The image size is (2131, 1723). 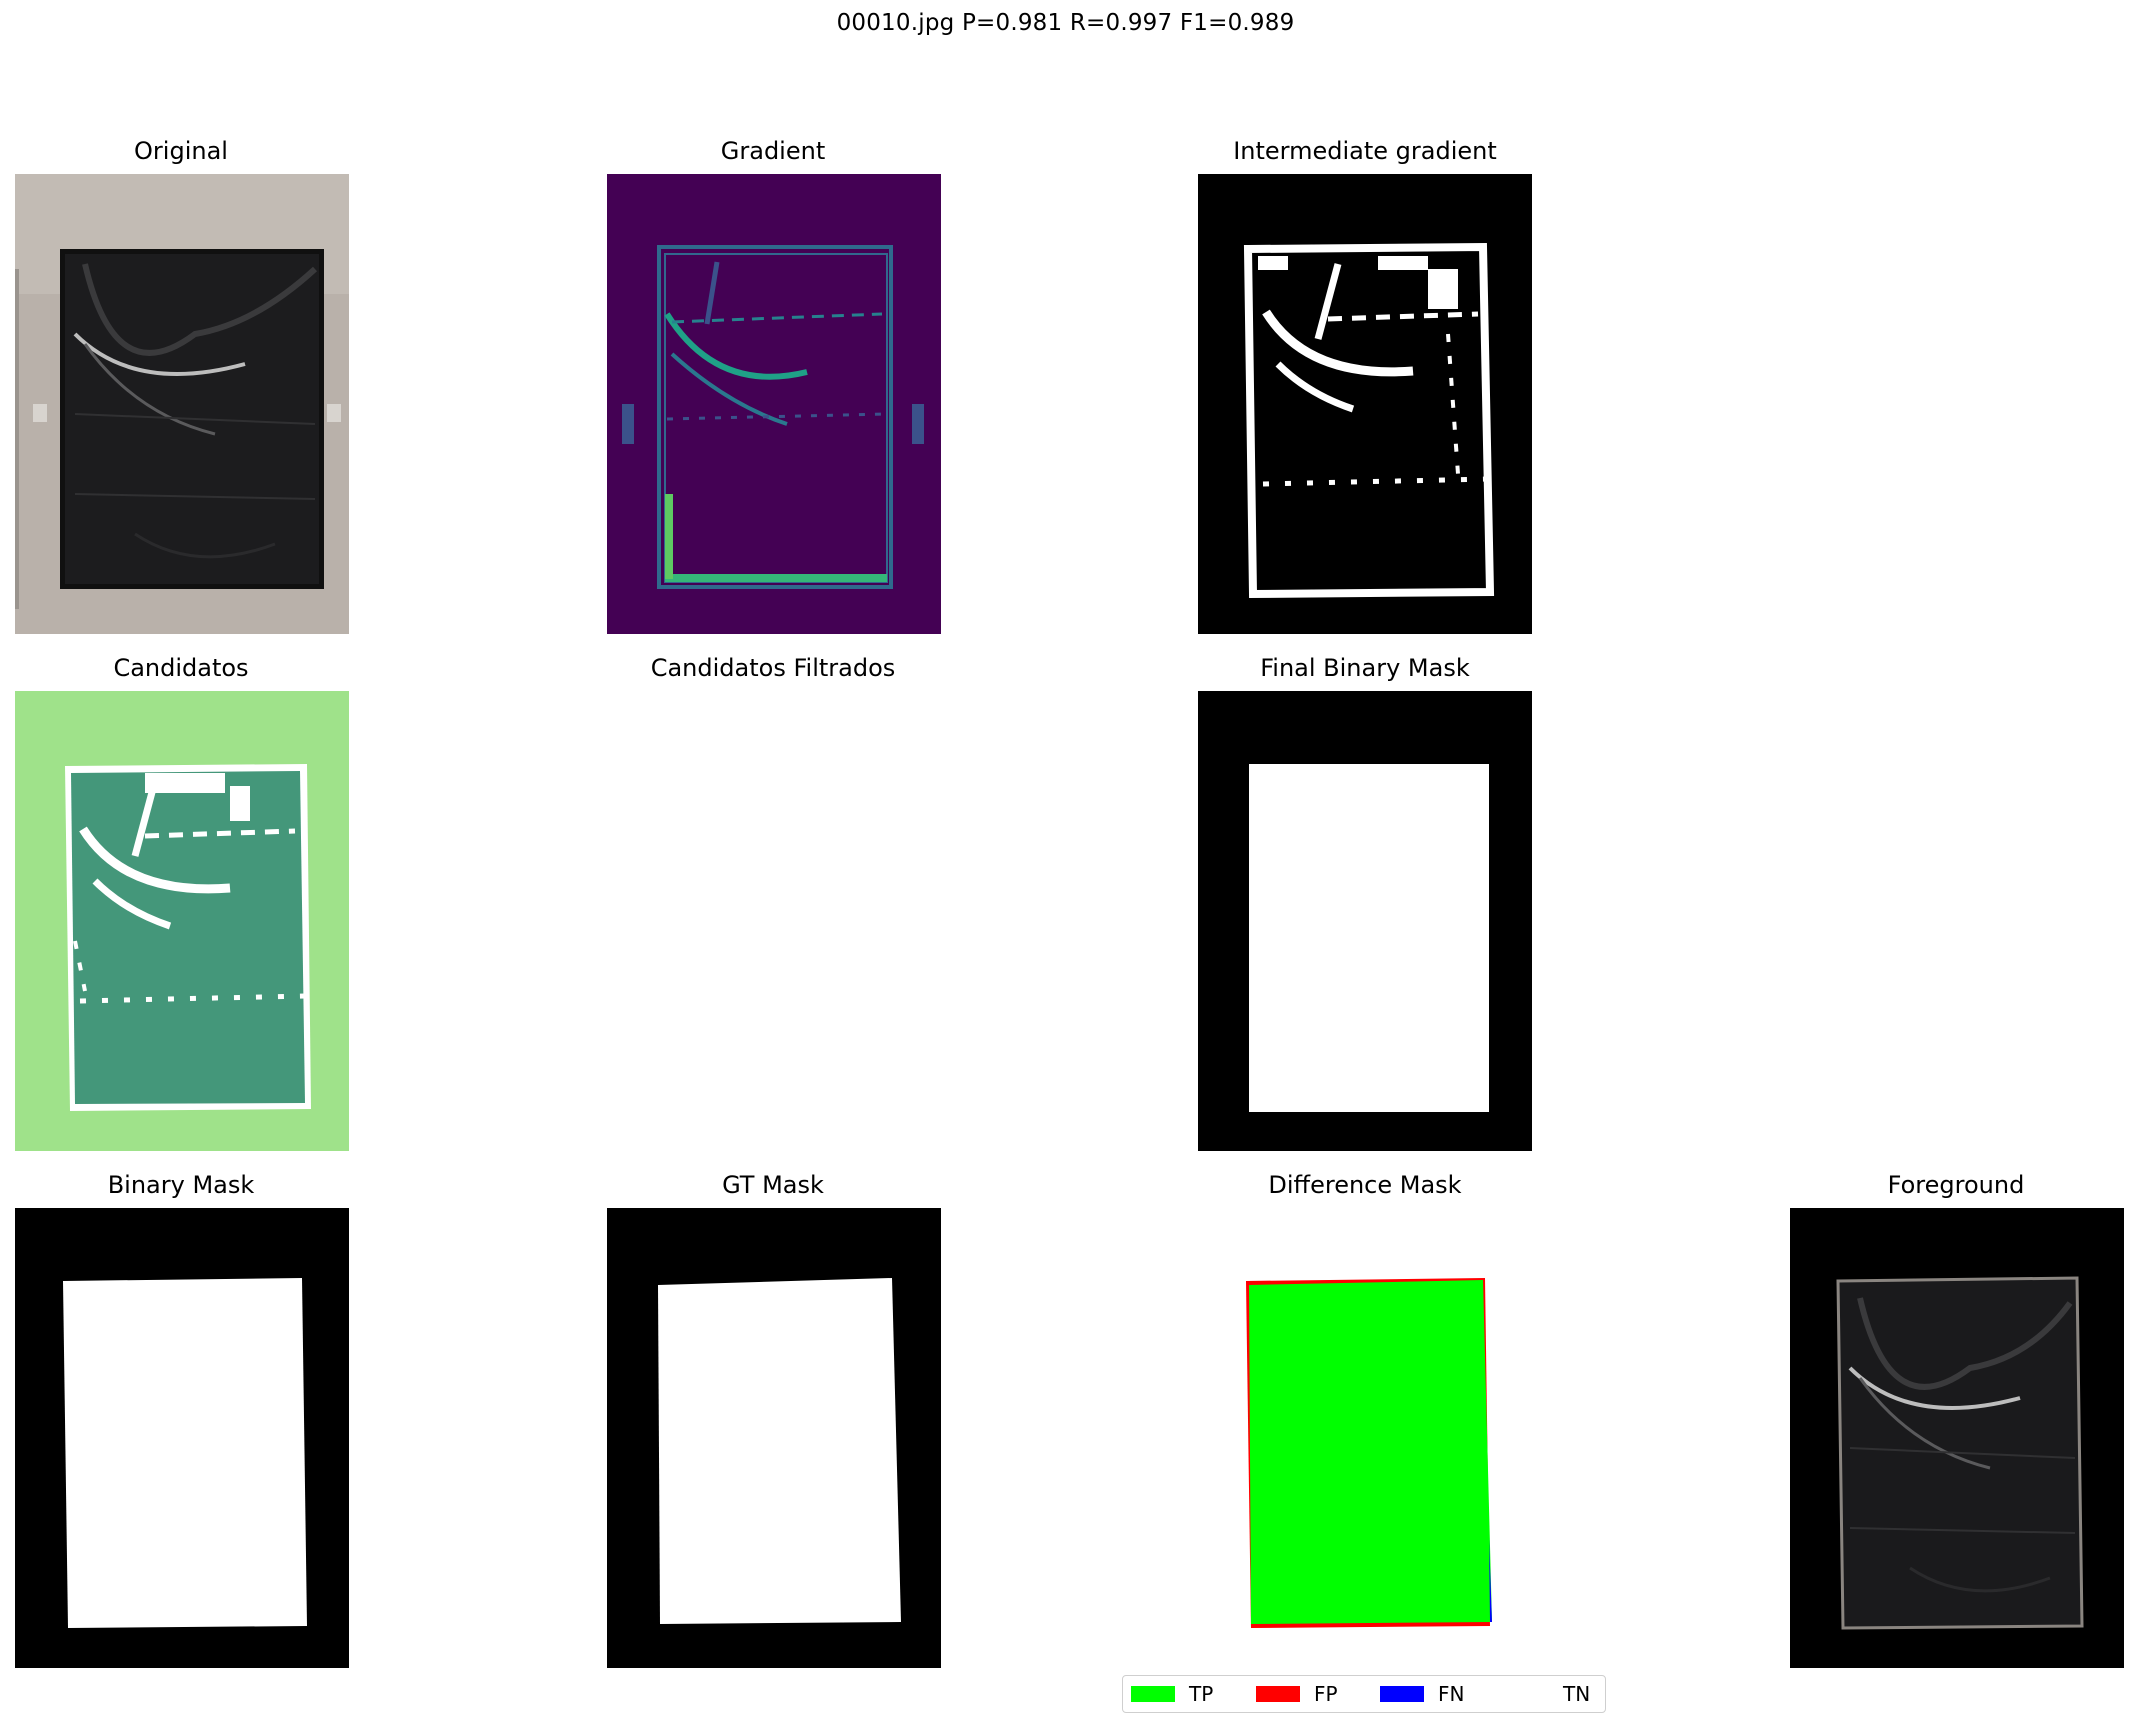 I want to click on difference-mask-image, so click(x=1365, y=1438).